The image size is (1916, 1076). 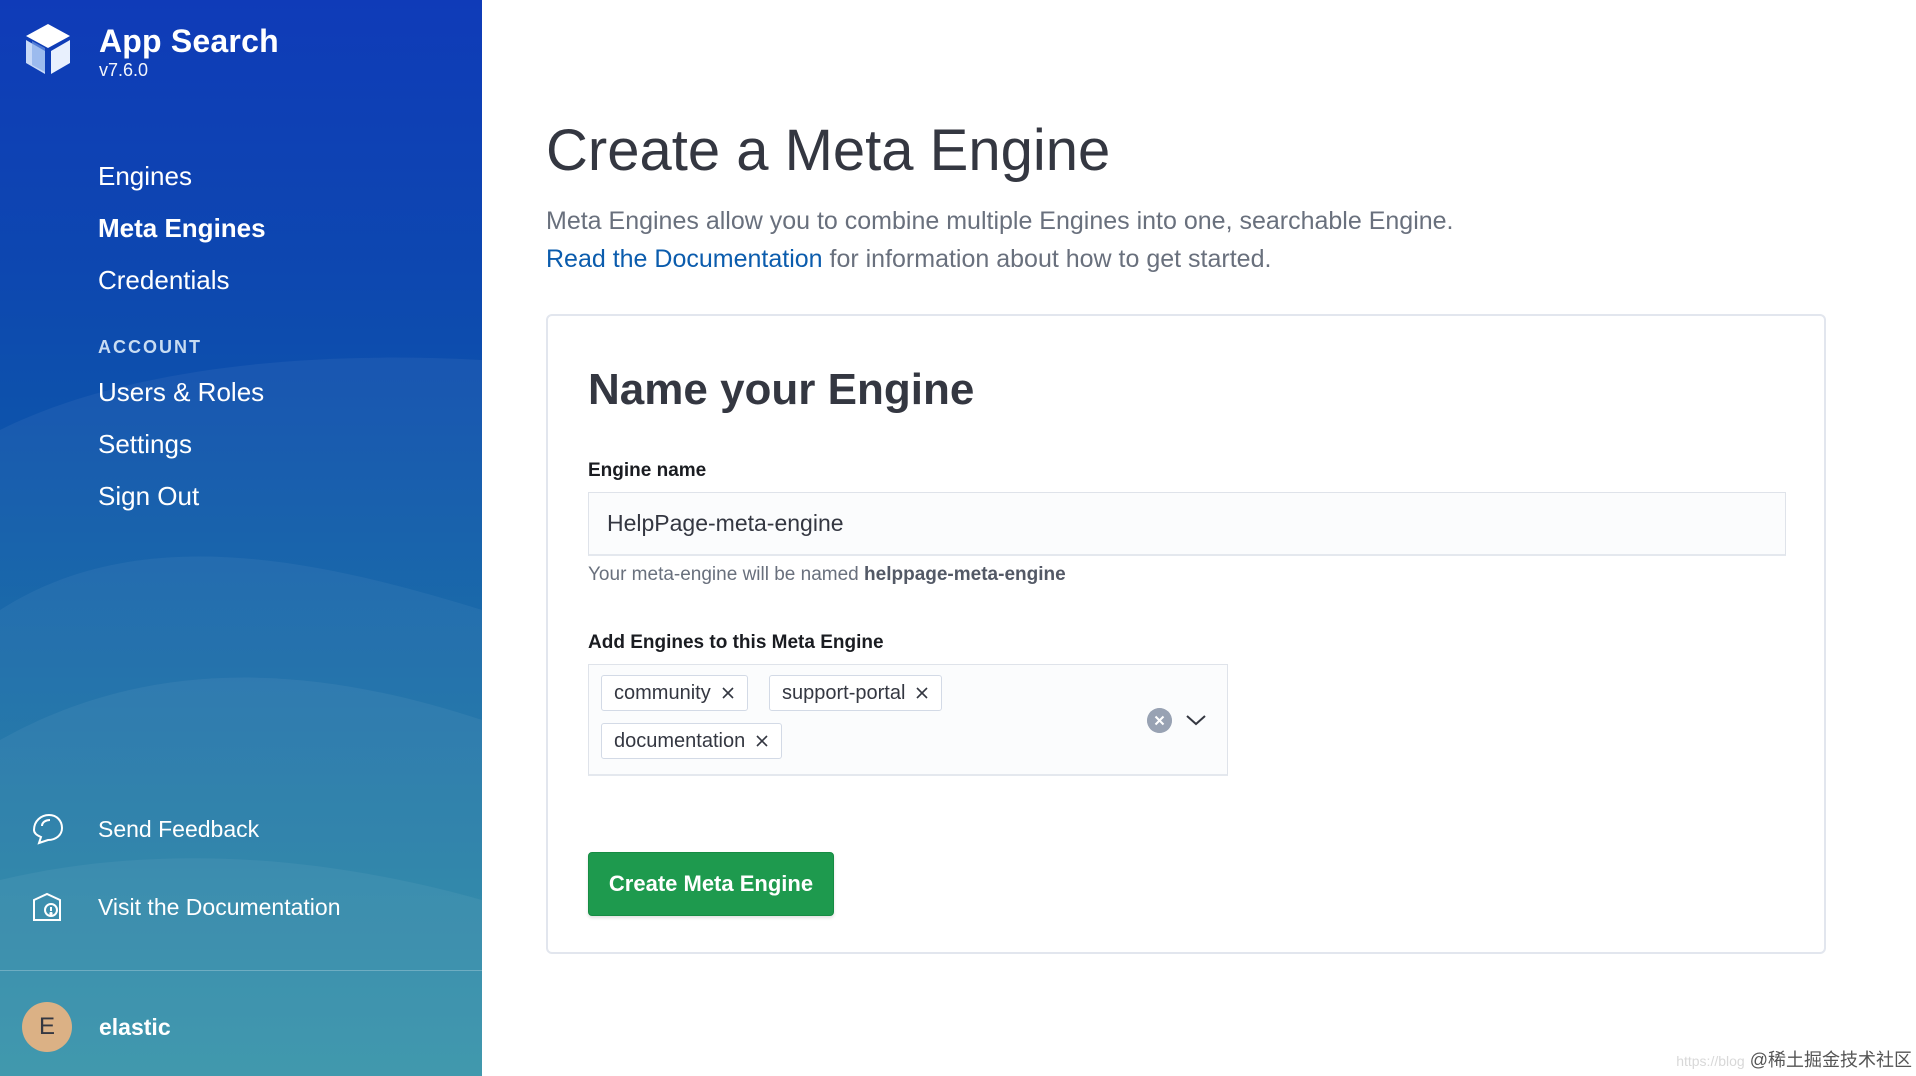 What do you see at coordinates (179, 828) in the screenshot?
I see `send-feedback-label: Send Feedback` at bounding box center [179, 828].